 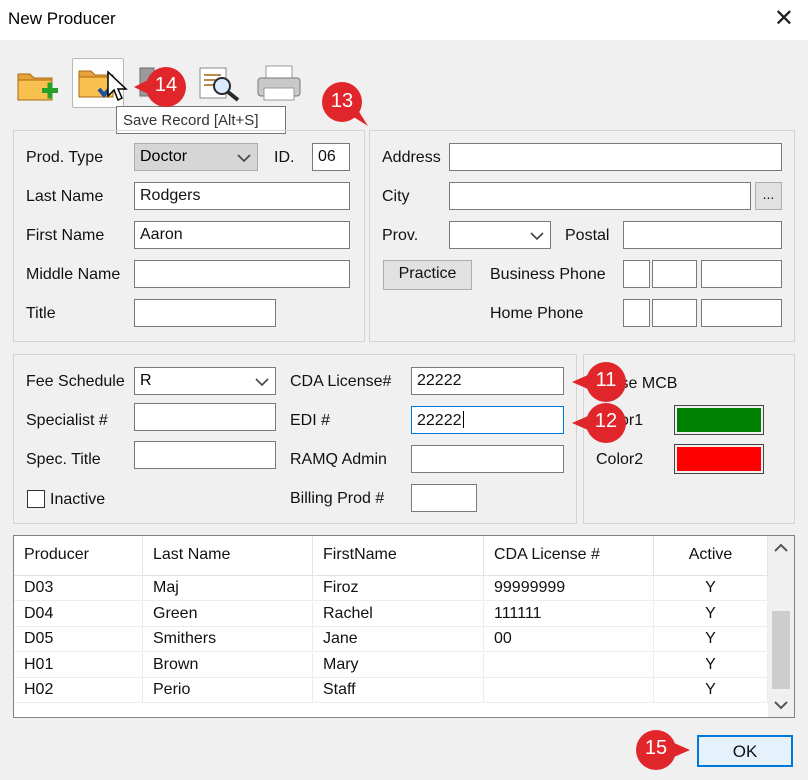 What do you see at coordinates (65, 157) in the screenshot?
I see `prod-type-label: Prod. Type` at bounding box center [65, 157].